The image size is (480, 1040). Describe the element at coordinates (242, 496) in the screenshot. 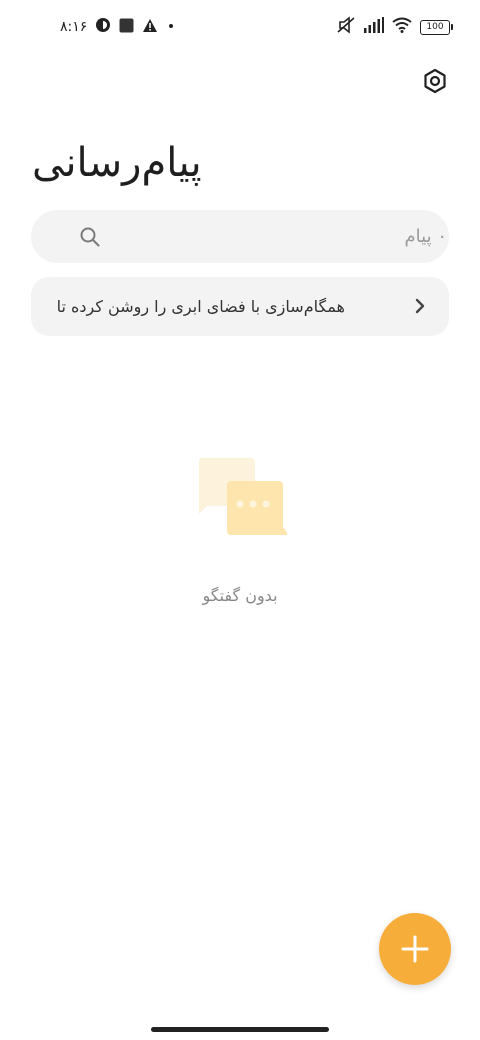

I see `chat-bubbles-icon` at that location.